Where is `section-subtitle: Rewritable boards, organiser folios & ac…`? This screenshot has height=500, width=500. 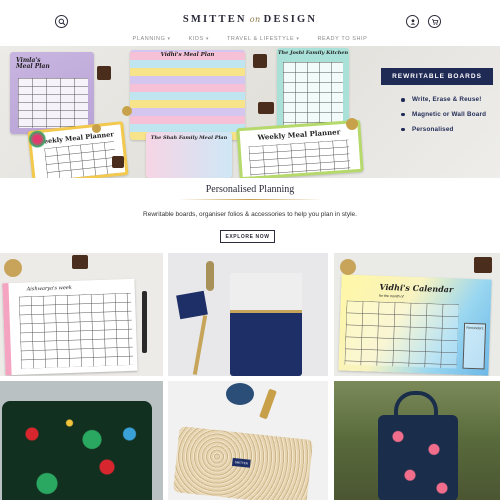 section-subtitle: Rewritable boards, organiser folios & ac… is located at coordinates (250, 214).